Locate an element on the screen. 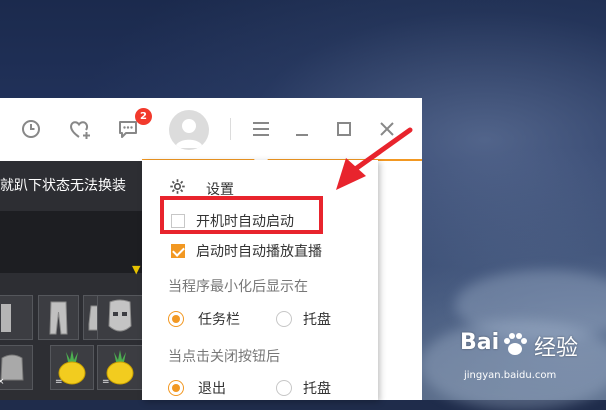 The height and width of the screenshot is (410, 606). annotation-arrow is located at coordinates (374, 158).